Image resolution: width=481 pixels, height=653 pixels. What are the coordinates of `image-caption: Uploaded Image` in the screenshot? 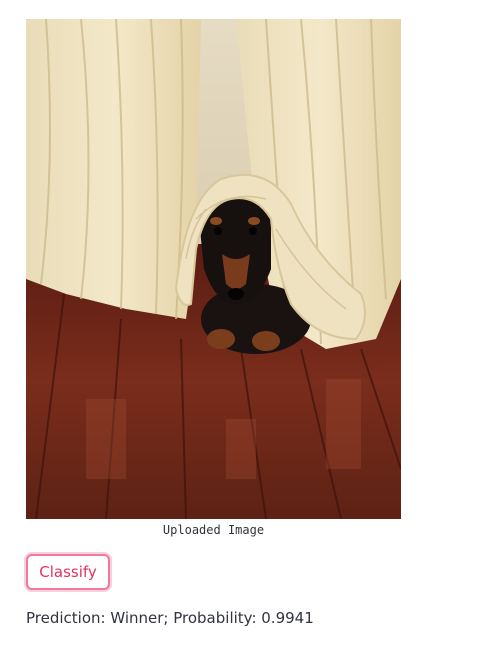 It's located at (213, 530).